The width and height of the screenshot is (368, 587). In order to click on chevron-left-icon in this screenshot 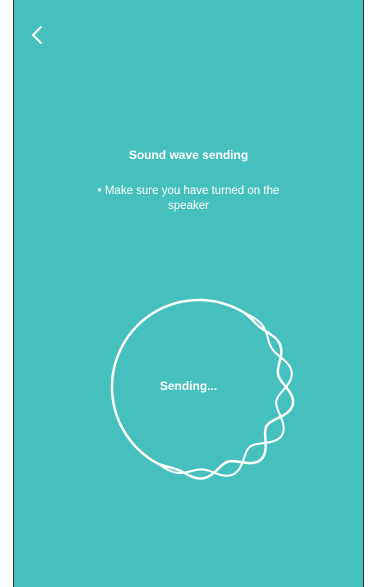, I will do `click(37, 35)`.